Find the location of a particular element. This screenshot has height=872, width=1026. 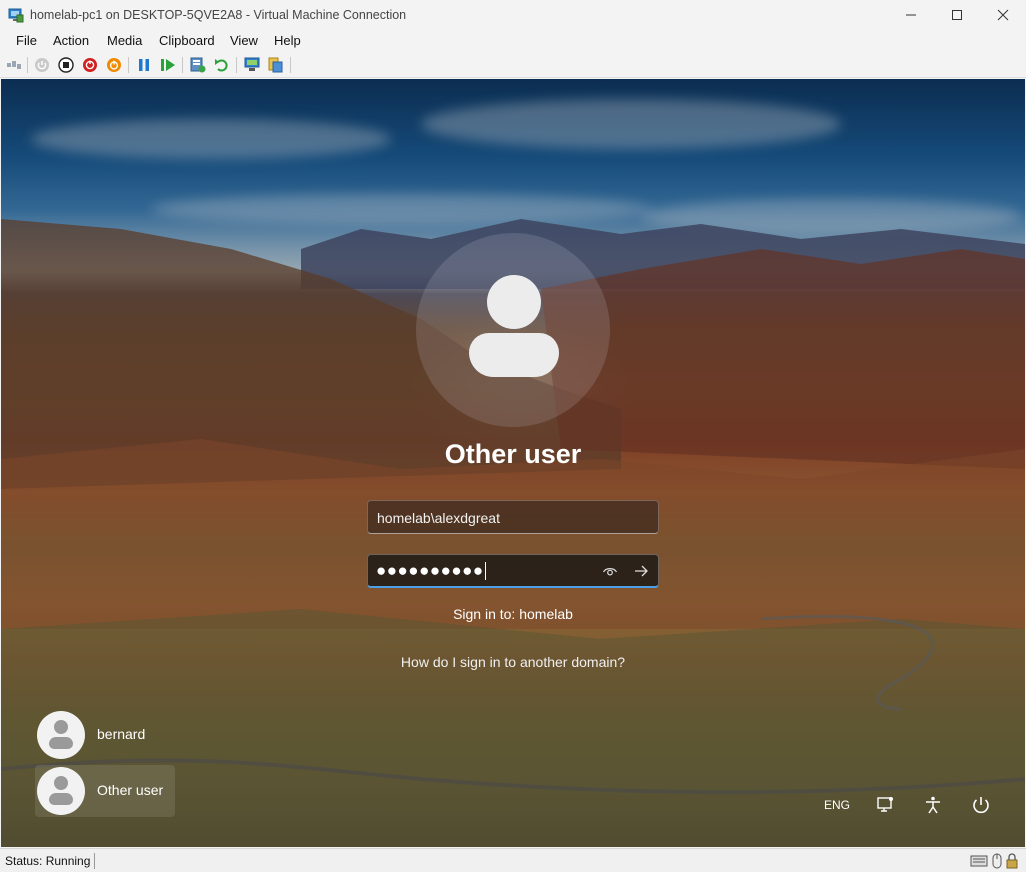

status-icons is located at coordinates (994, 861).